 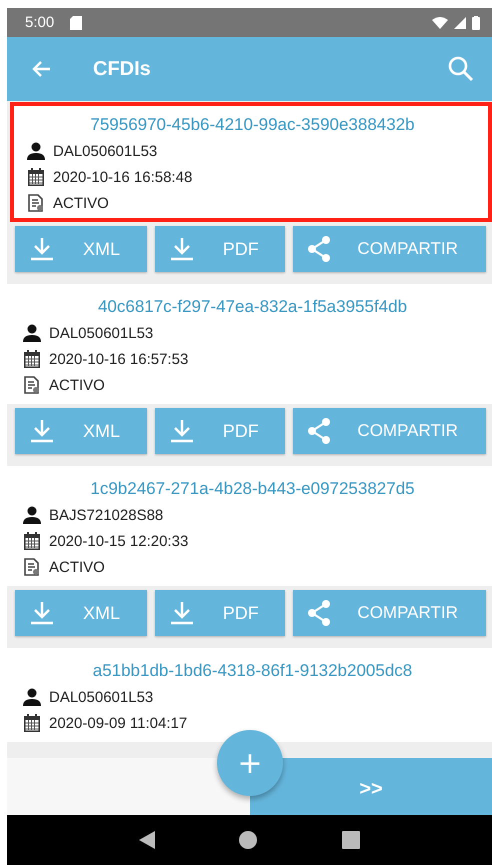 What do you see at coordinates (118, 359) in the screenshot?
I see `date-text: 2020-10-16 16:57:53` at bounding box center [118, 359].